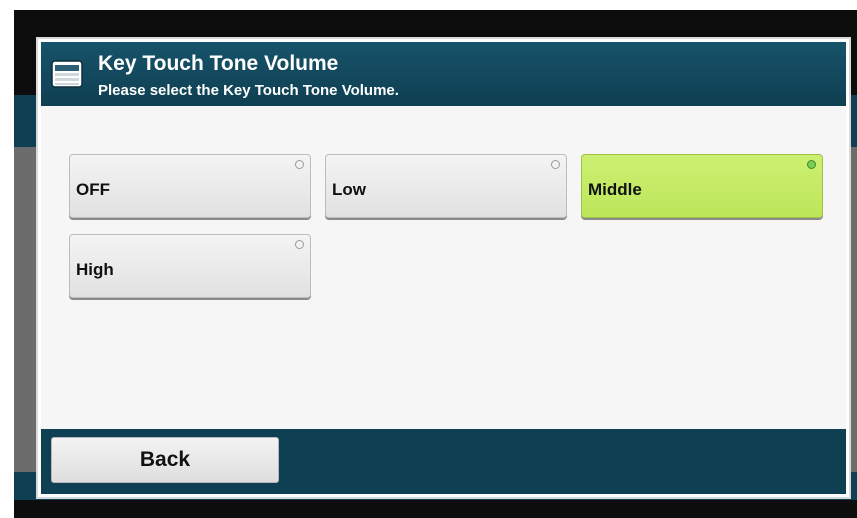 This screenshot has width=857, height=518. I want to click on panel-display-icon, so click(67, 74).